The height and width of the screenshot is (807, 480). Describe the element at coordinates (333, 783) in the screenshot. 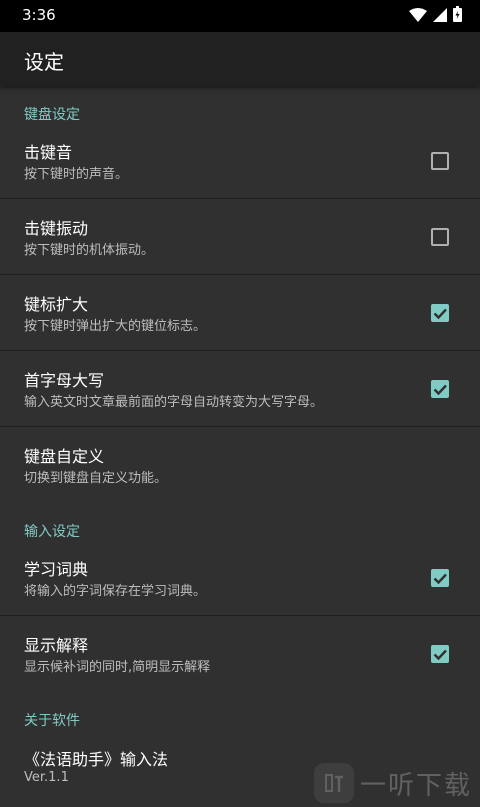

I see `watermark-logo-icon` at that location.